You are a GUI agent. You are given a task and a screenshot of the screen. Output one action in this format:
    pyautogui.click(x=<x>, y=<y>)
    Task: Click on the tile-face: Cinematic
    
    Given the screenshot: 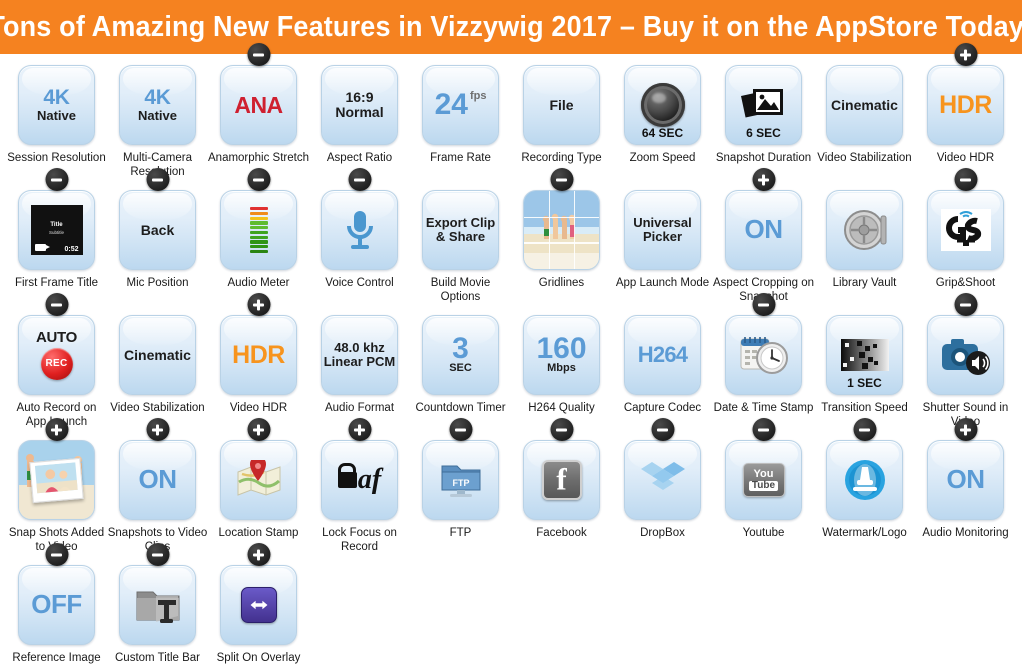 What is the action you would take?
    pyautogui.click(x=157, y=355)
    